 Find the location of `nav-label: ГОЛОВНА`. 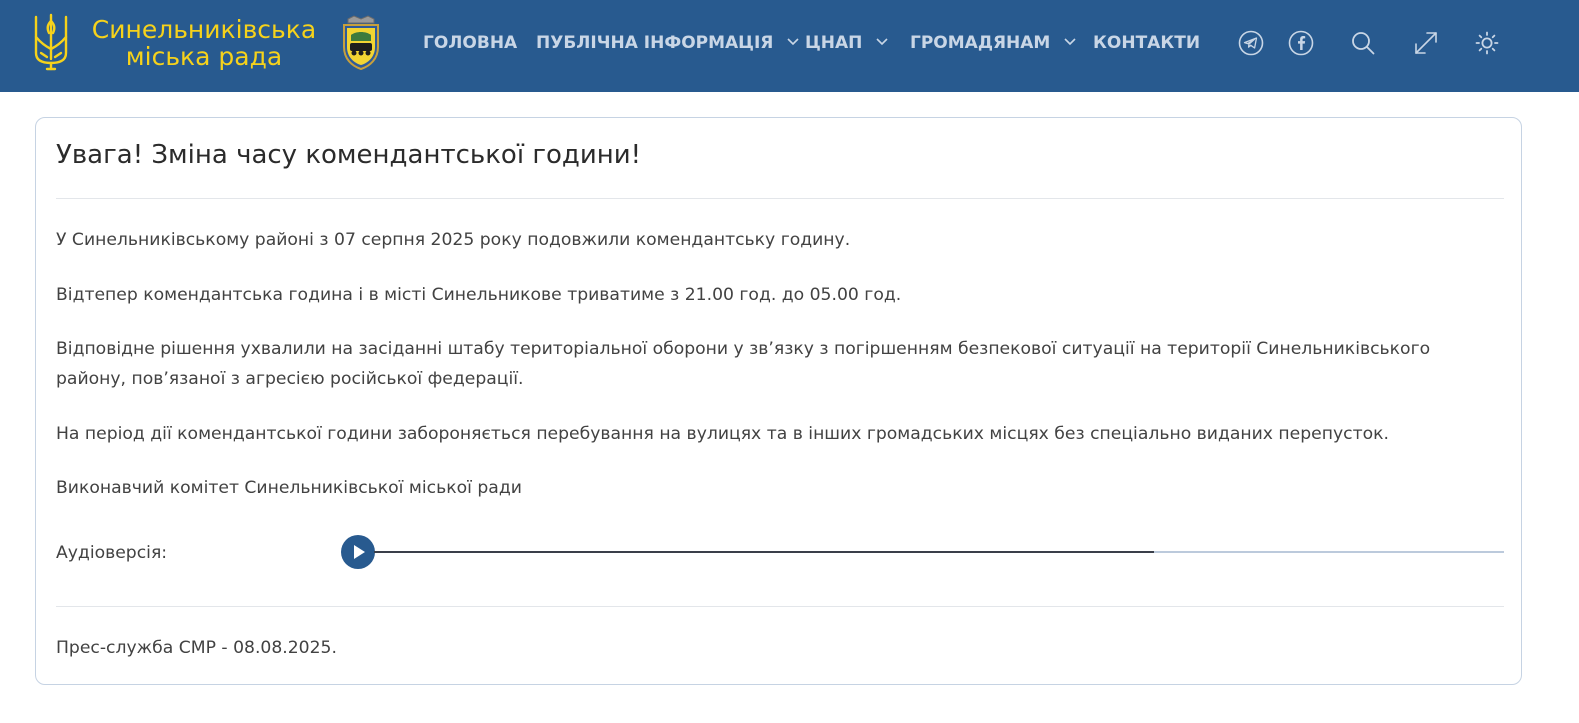

nav-label: ГОЛОВНА is located at coordinates (470, 43).